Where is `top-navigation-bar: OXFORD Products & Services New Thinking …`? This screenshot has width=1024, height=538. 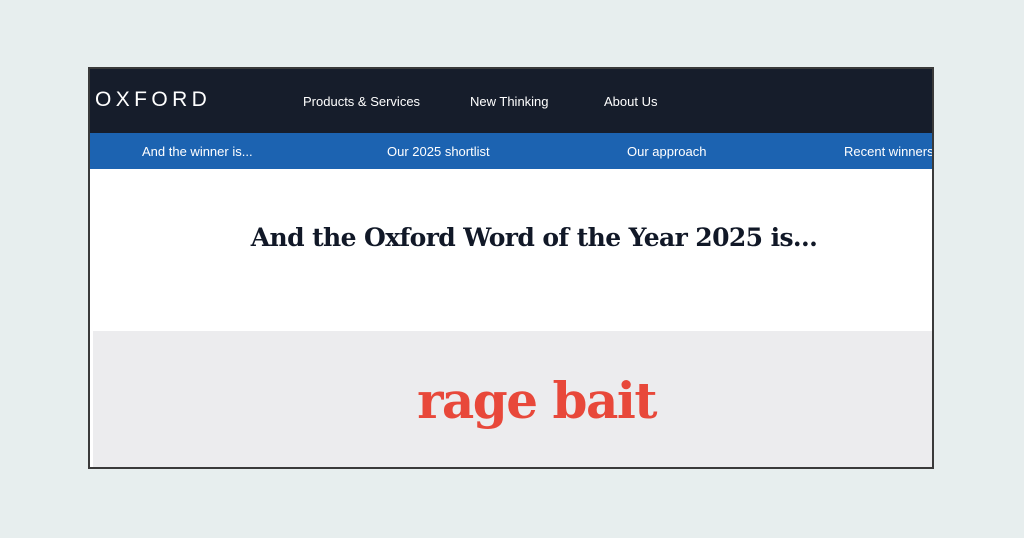
top-navigation-bar: OXFORD Products & Services New Thinking … is located at coordinates (511, 101).